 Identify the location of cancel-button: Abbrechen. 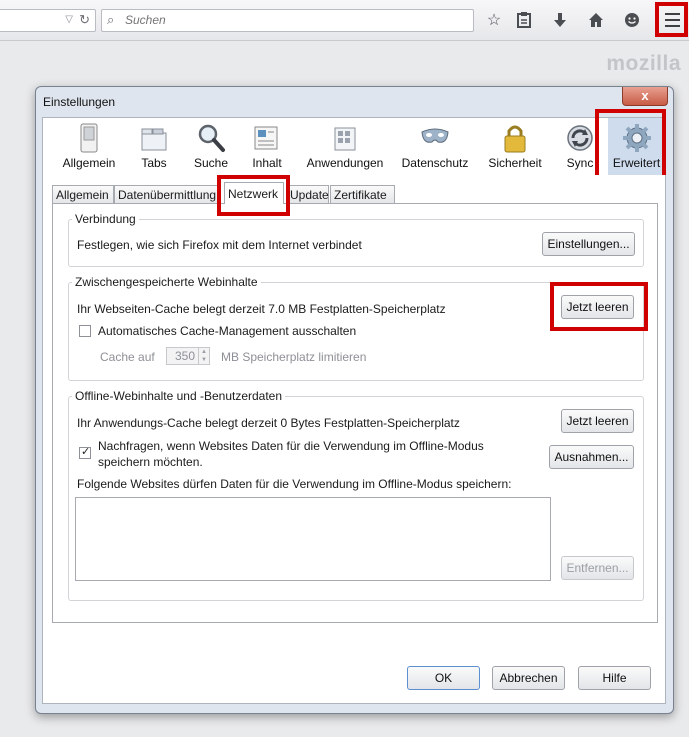
(528, 678).